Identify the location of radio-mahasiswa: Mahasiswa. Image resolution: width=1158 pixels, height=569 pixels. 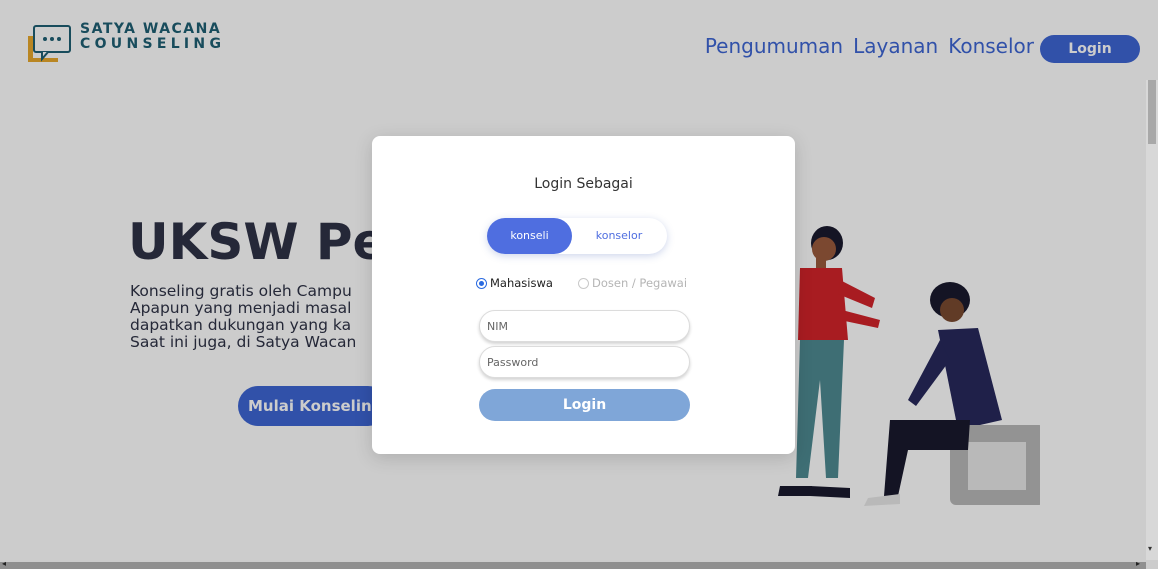
(514, 283).